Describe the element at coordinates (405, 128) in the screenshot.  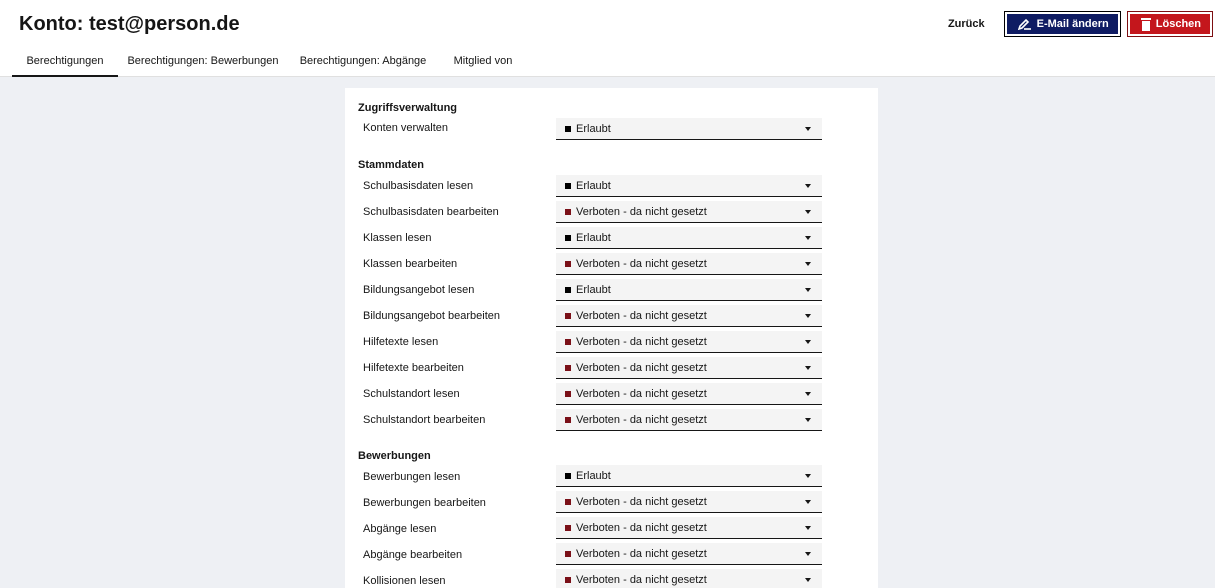
I see `row-label: Konten verwalten` at that location.